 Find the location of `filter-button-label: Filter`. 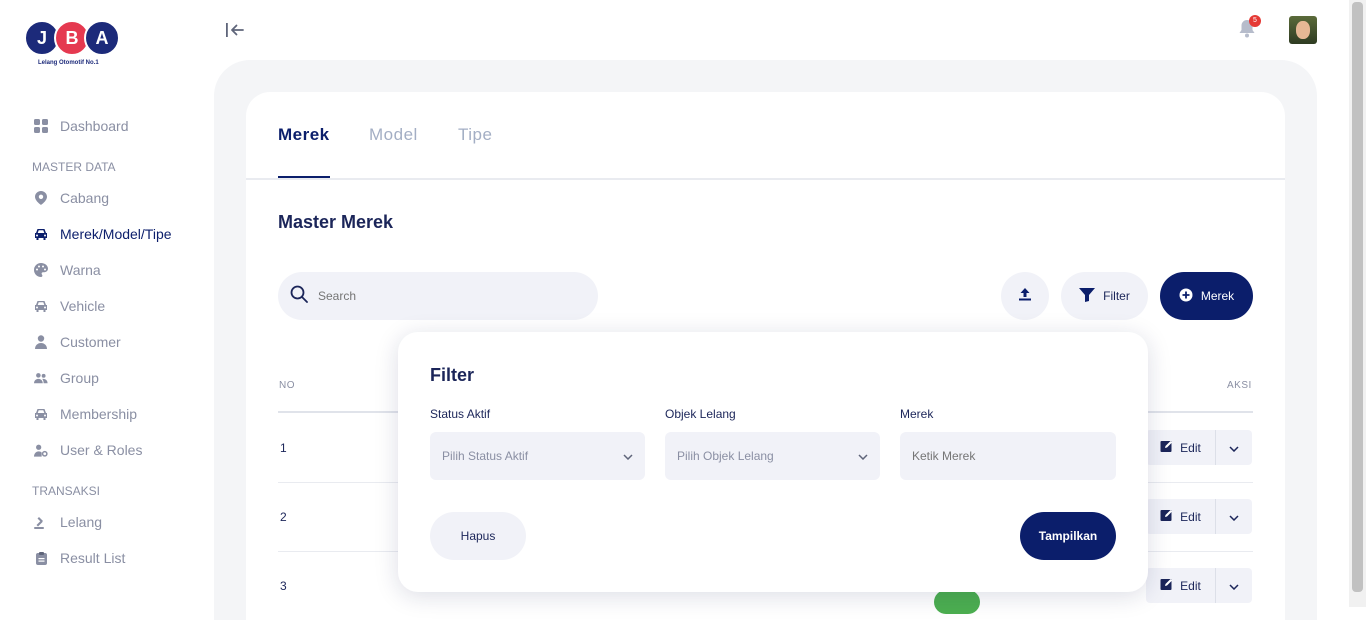

filter-button-label: Filter is located at coordinates (1116, 296).